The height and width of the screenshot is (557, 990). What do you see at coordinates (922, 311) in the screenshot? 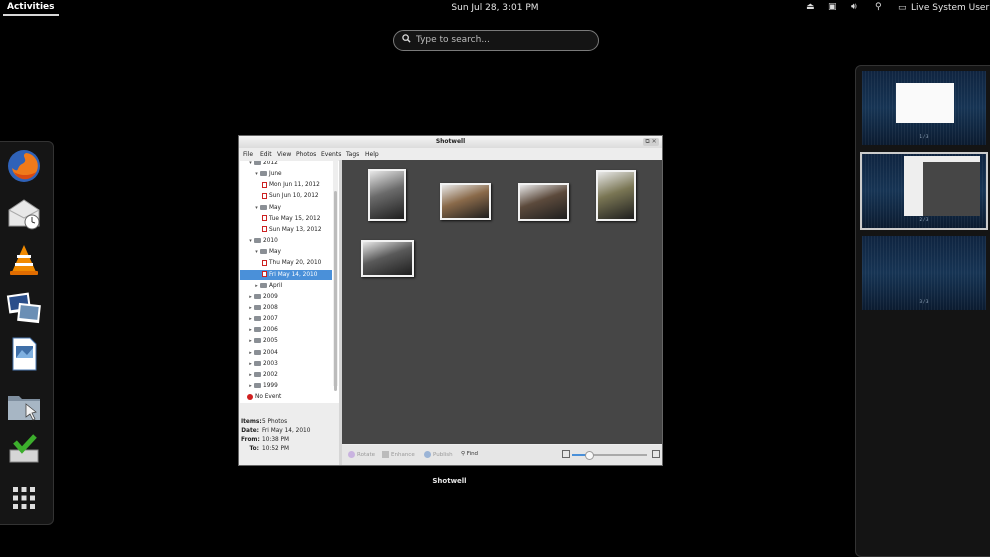
I see `workspace-switcher: 1 / 3 2 / 3 3 / 3` at bounding box center [922, 311].